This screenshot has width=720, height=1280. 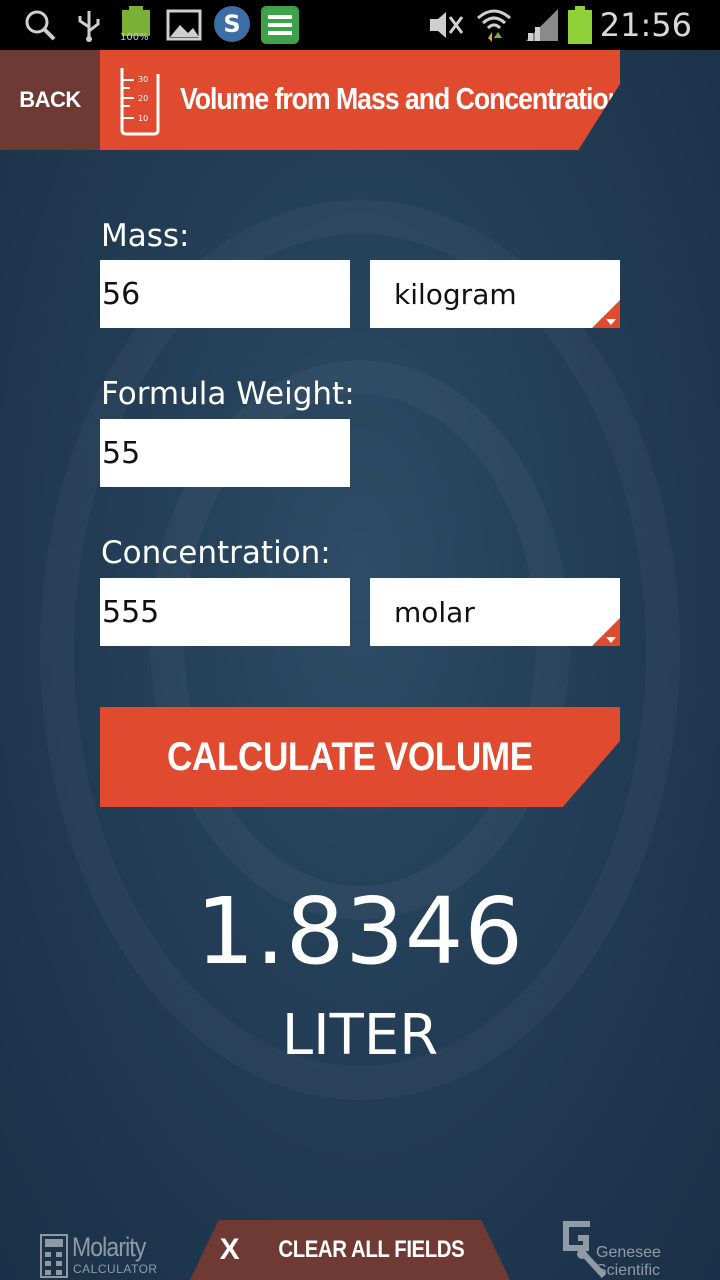 What do you see at coordinates (360, 25) in the screenshot?
I see `status-bar: 100% S 21:56` at bounding box center [360, 25].